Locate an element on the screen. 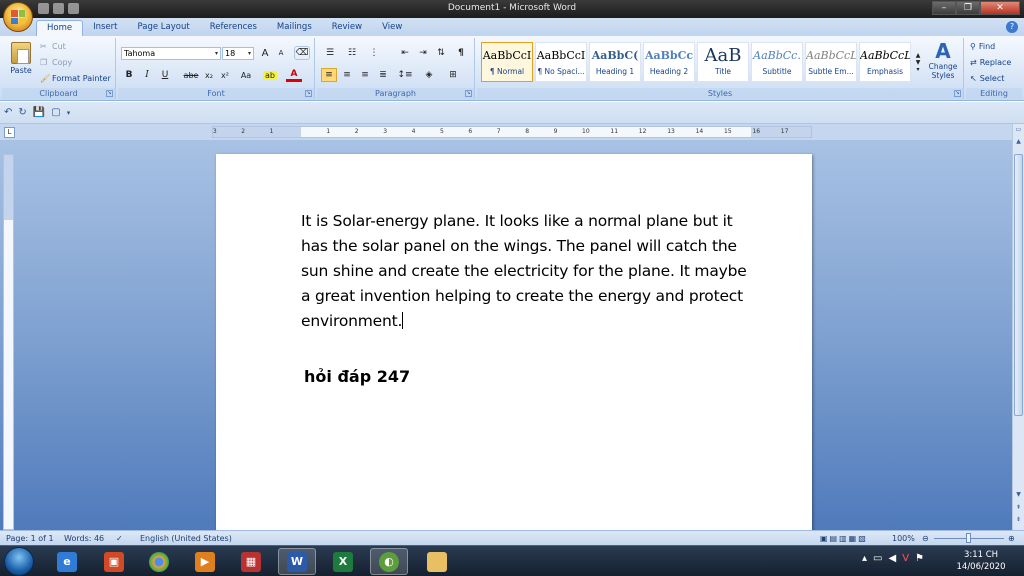  vertical-scrollbar: ▭ ▲ ▼ ⇞ ⇟ is located at coordinates (1018, 327).